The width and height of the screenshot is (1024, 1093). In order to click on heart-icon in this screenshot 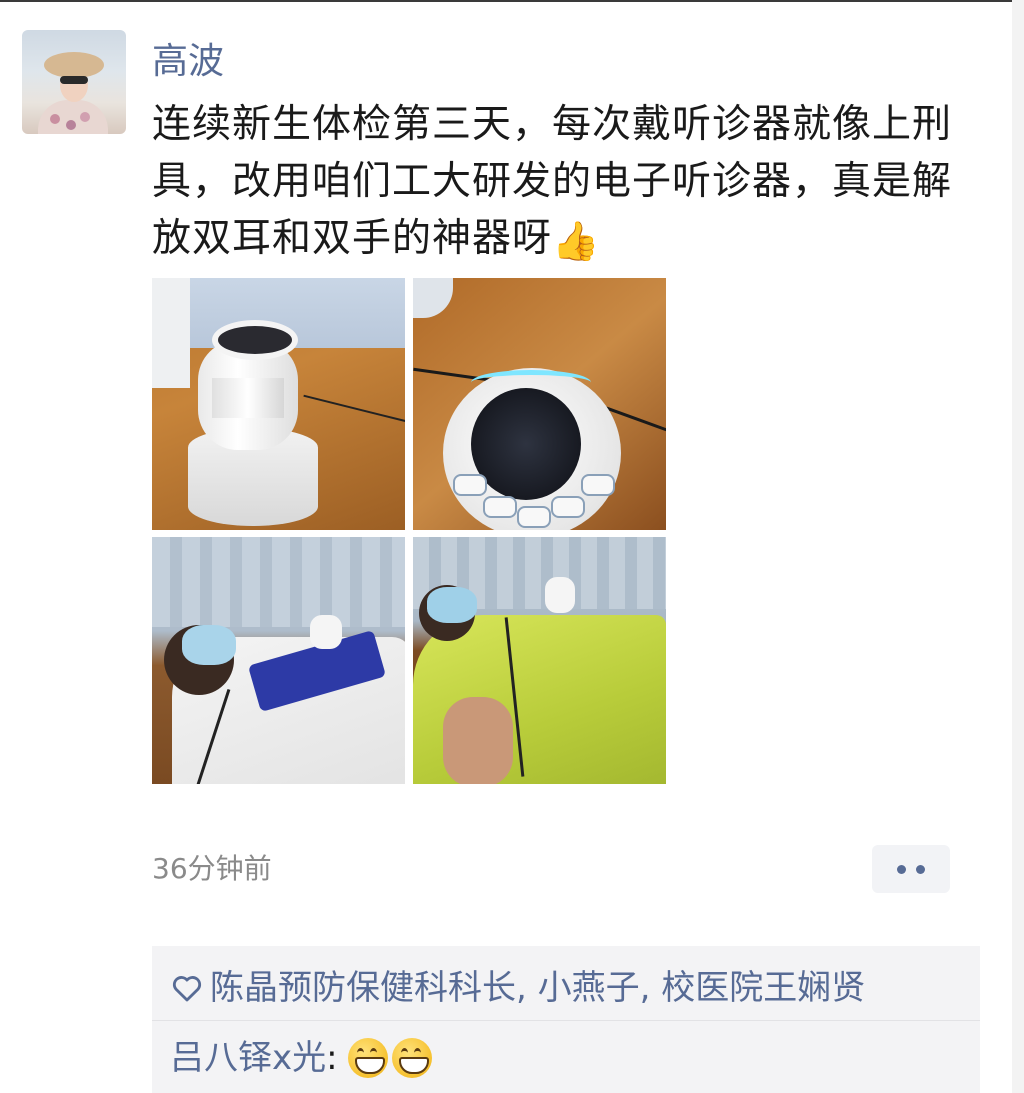, I will do `click(187, 989)`.